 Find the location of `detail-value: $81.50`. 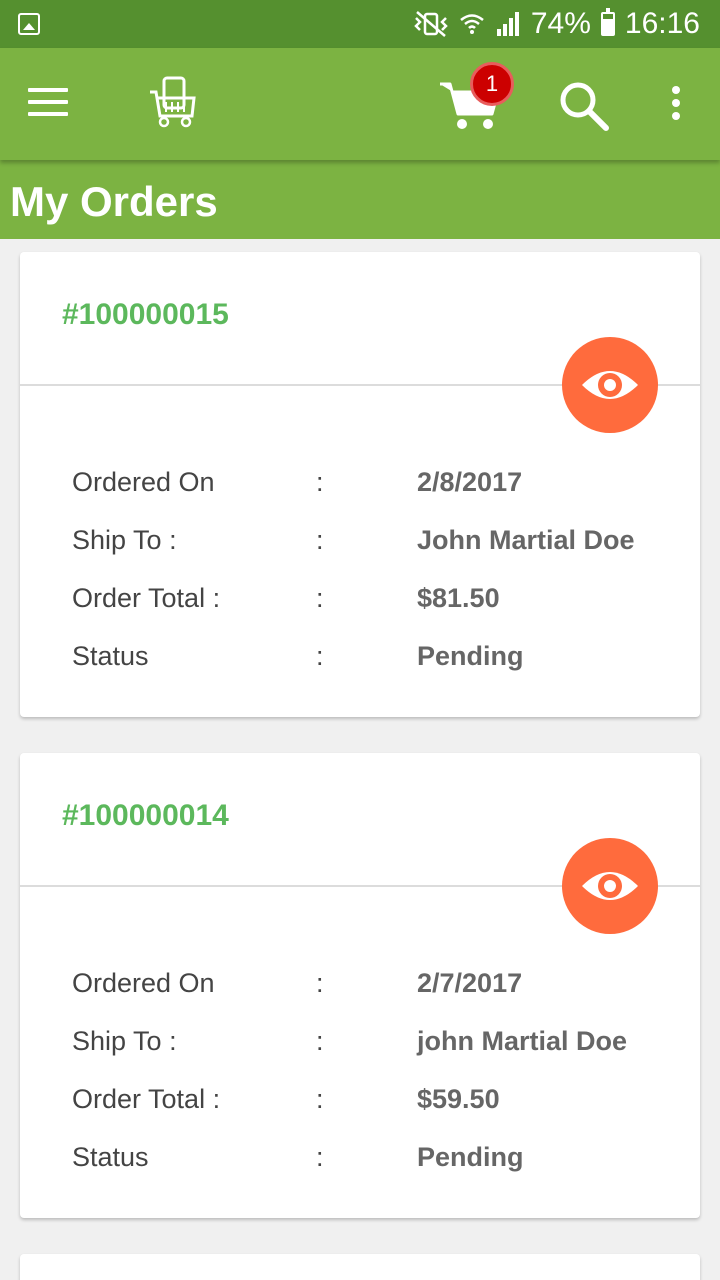

detail-value: $81.50 is located at coordinates (458, 598).